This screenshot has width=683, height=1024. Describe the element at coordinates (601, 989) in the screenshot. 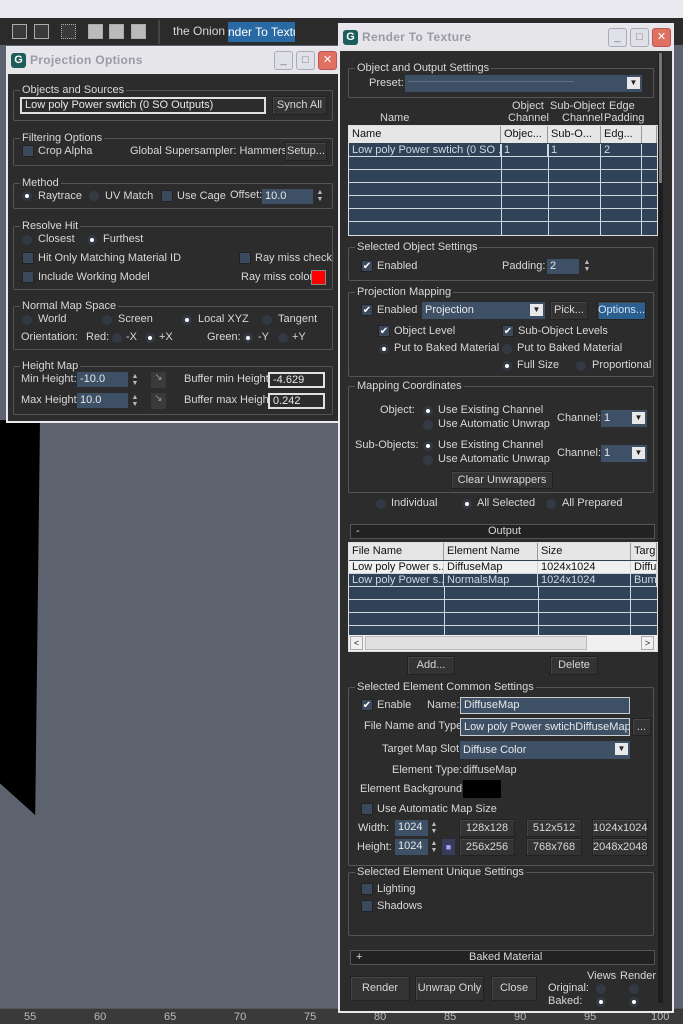

I see `views-original-radio` at that location.